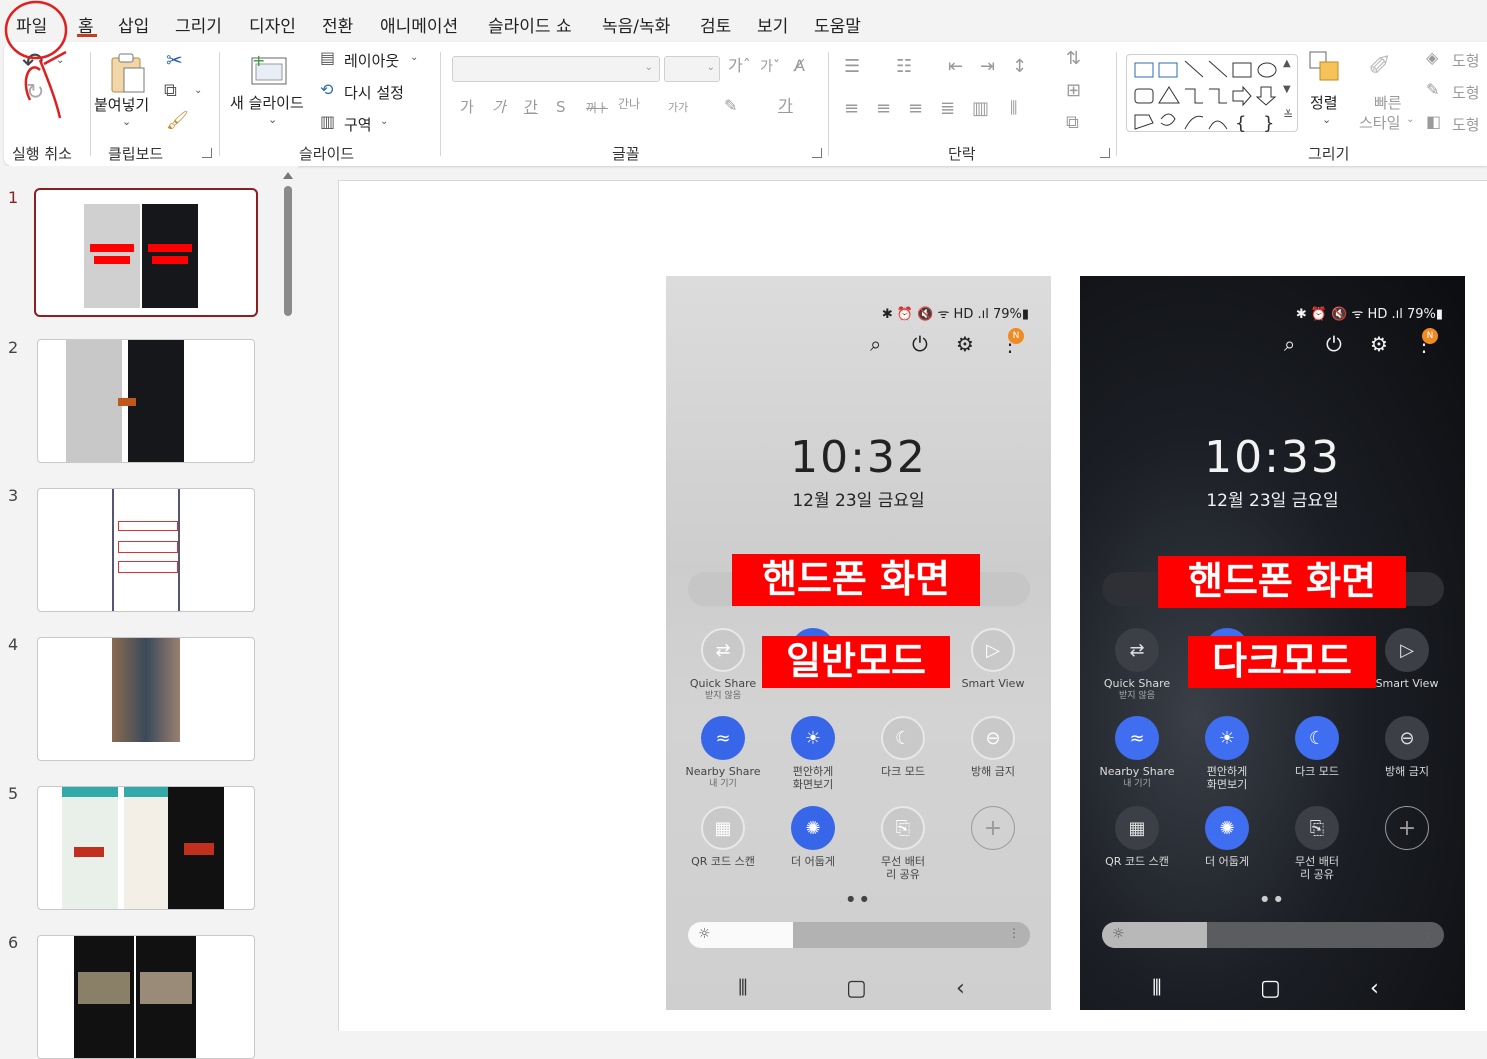  I want to click on tile-nearby-share: ≈ Nearby Share 내 기기, so click(1137, 753).